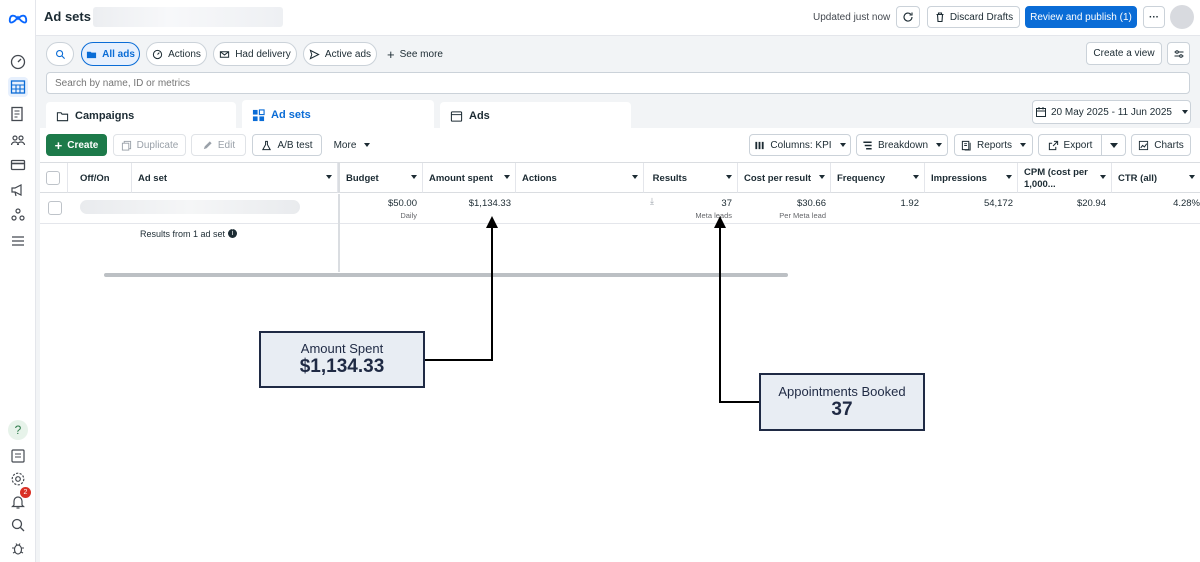  What do you see at coordinates (580, 178) in the screenshot?
I see `column-header-actions: Actions` at bounding box center [580, 178].